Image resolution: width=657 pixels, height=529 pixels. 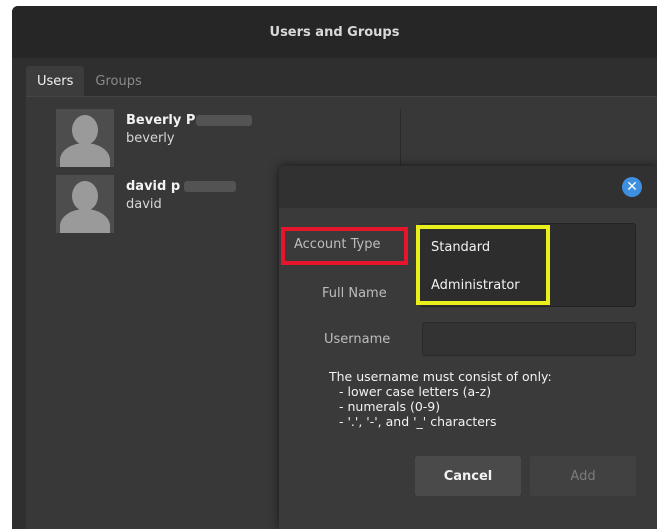 I want to click on account-options-highlight-yellow, so click(x=483, y=265).